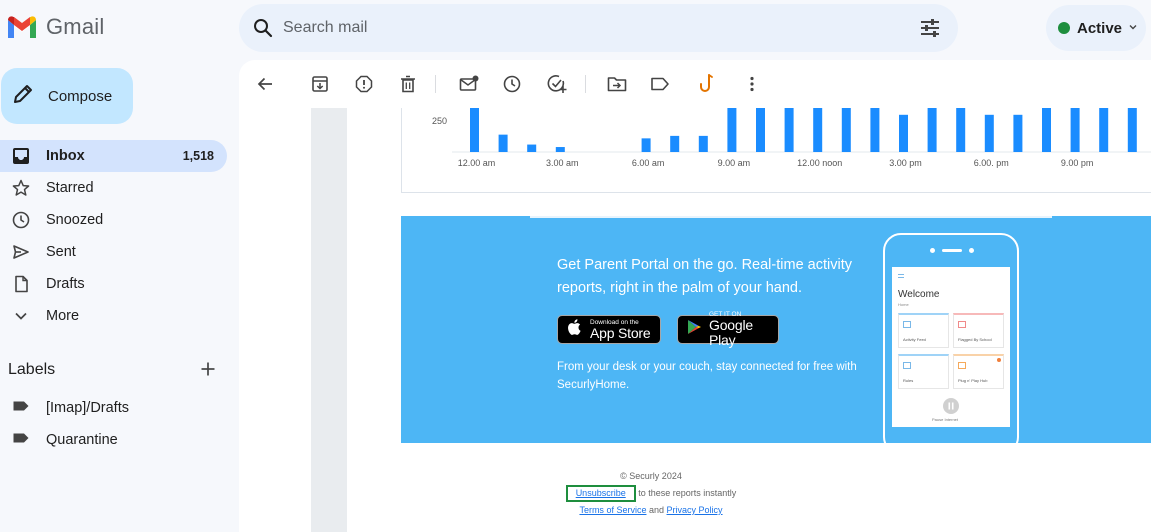 The height and width of the screenshot is (532, 1151). What do you see at coordinates (75, 26) in the screenshot?
I see `app-name: Gmail` at bounding box center [75, 26].